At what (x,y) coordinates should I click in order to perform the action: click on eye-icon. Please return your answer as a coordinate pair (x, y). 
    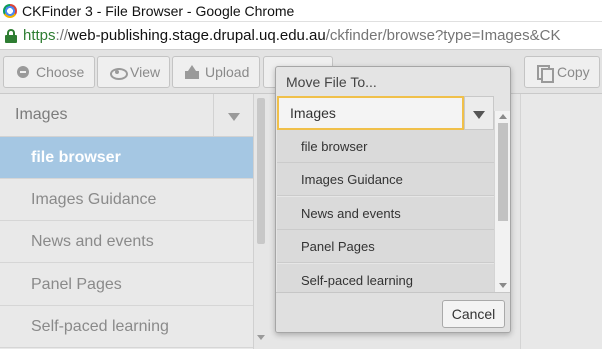
    Looking at the image, I should click on (119, 72).